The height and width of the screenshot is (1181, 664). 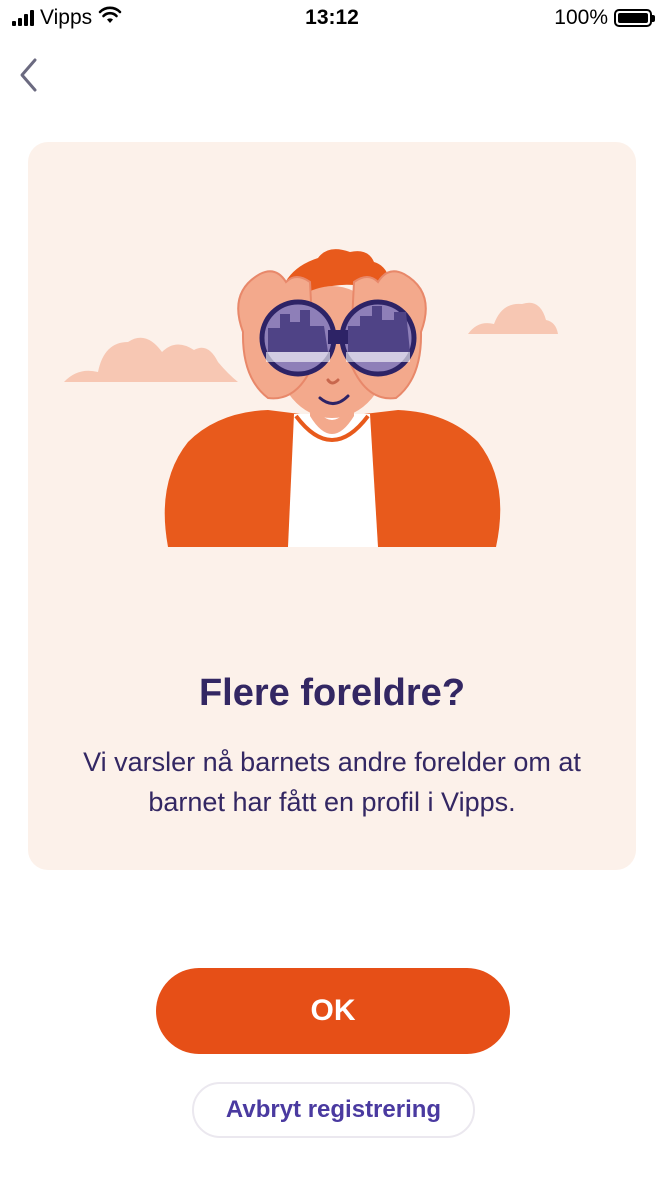 I want to click on back-button, so click(x=28, y=75).